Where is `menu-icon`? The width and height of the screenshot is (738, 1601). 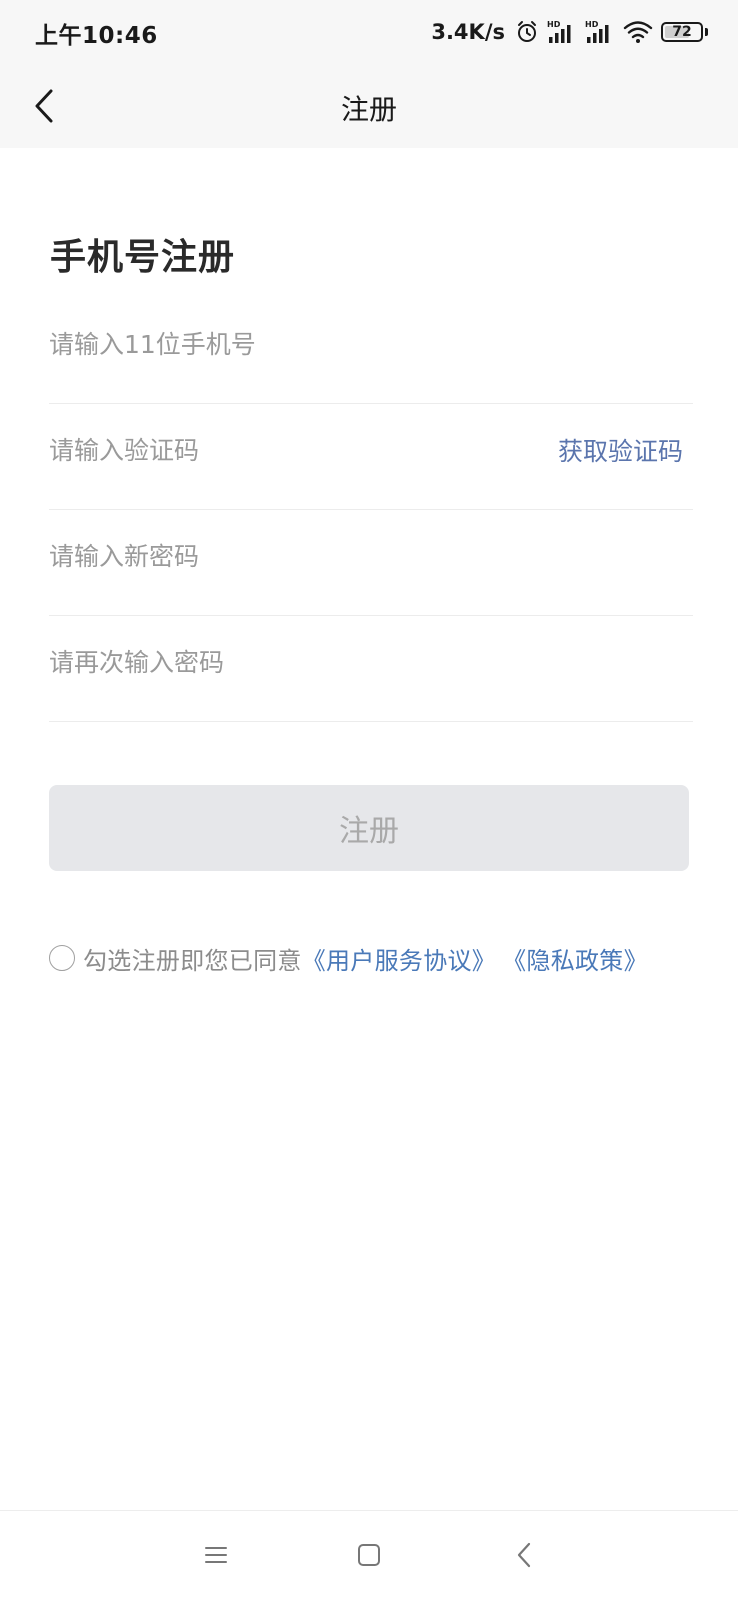 menu-icon is located at coordinates (216, 1555).